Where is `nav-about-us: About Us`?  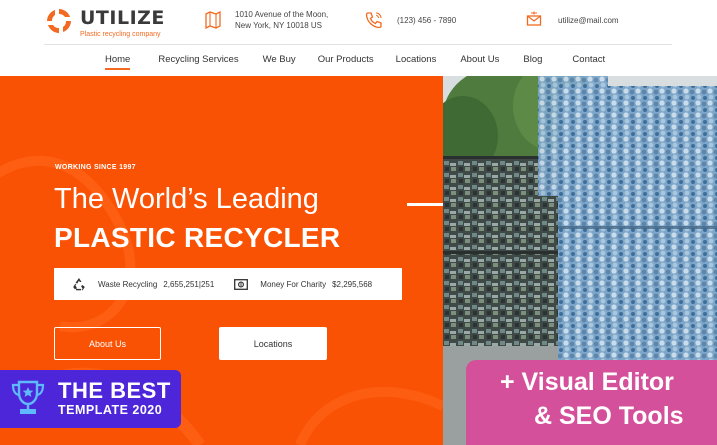
nav-about-us: About Us is located at coordinates (479, 60).